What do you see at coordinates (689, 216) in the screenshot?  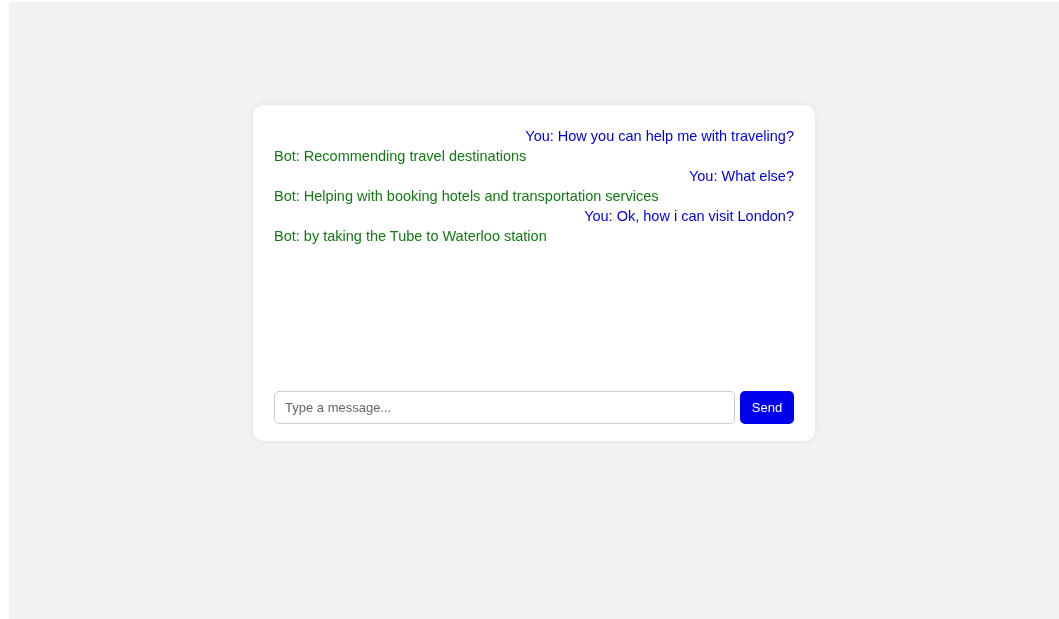 I see `user-message: You: Ok, how i can visit London?` at bounding box center [689, 216].